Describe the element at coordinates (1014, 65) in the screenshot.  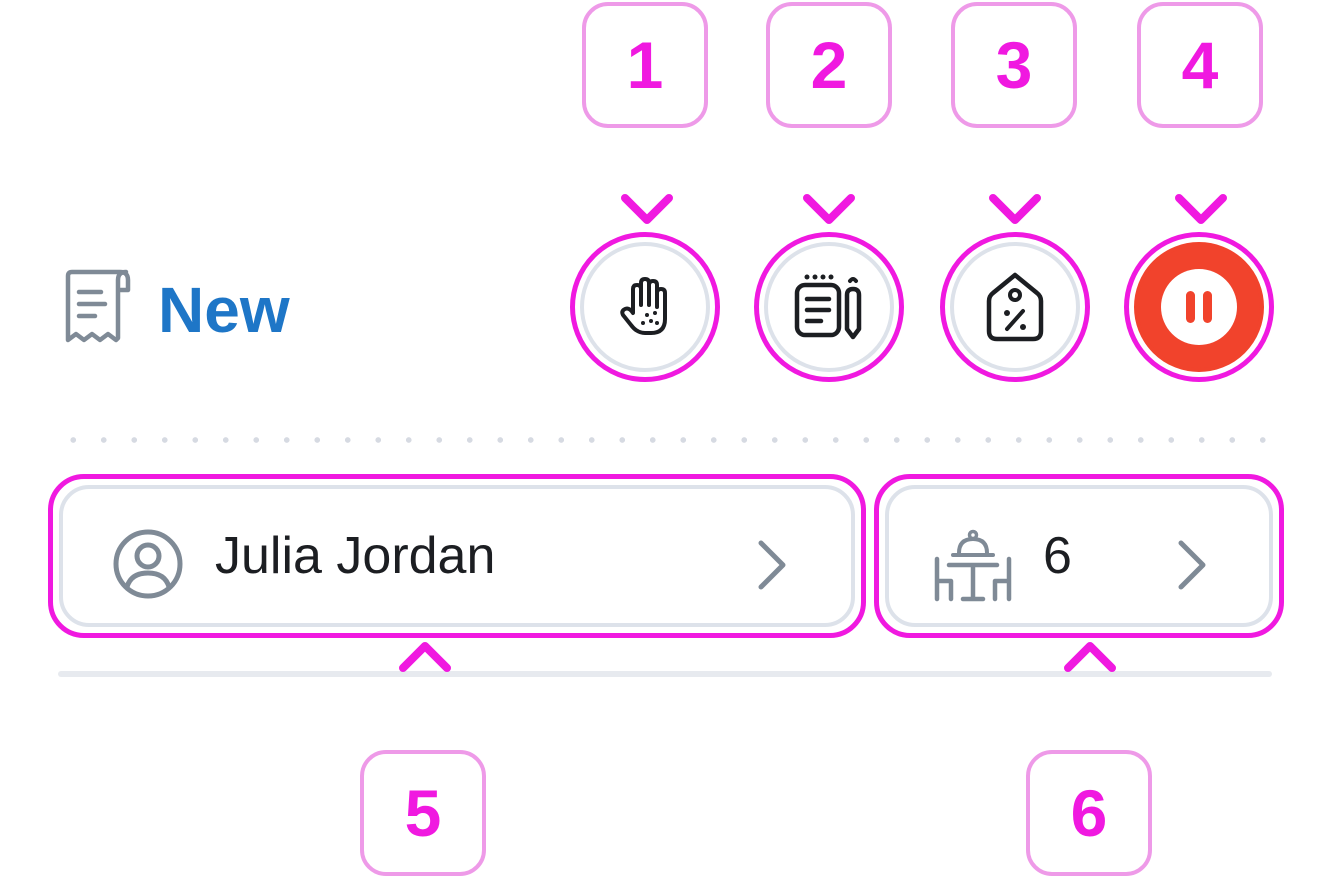
I see `callout-3: 3` at that location.